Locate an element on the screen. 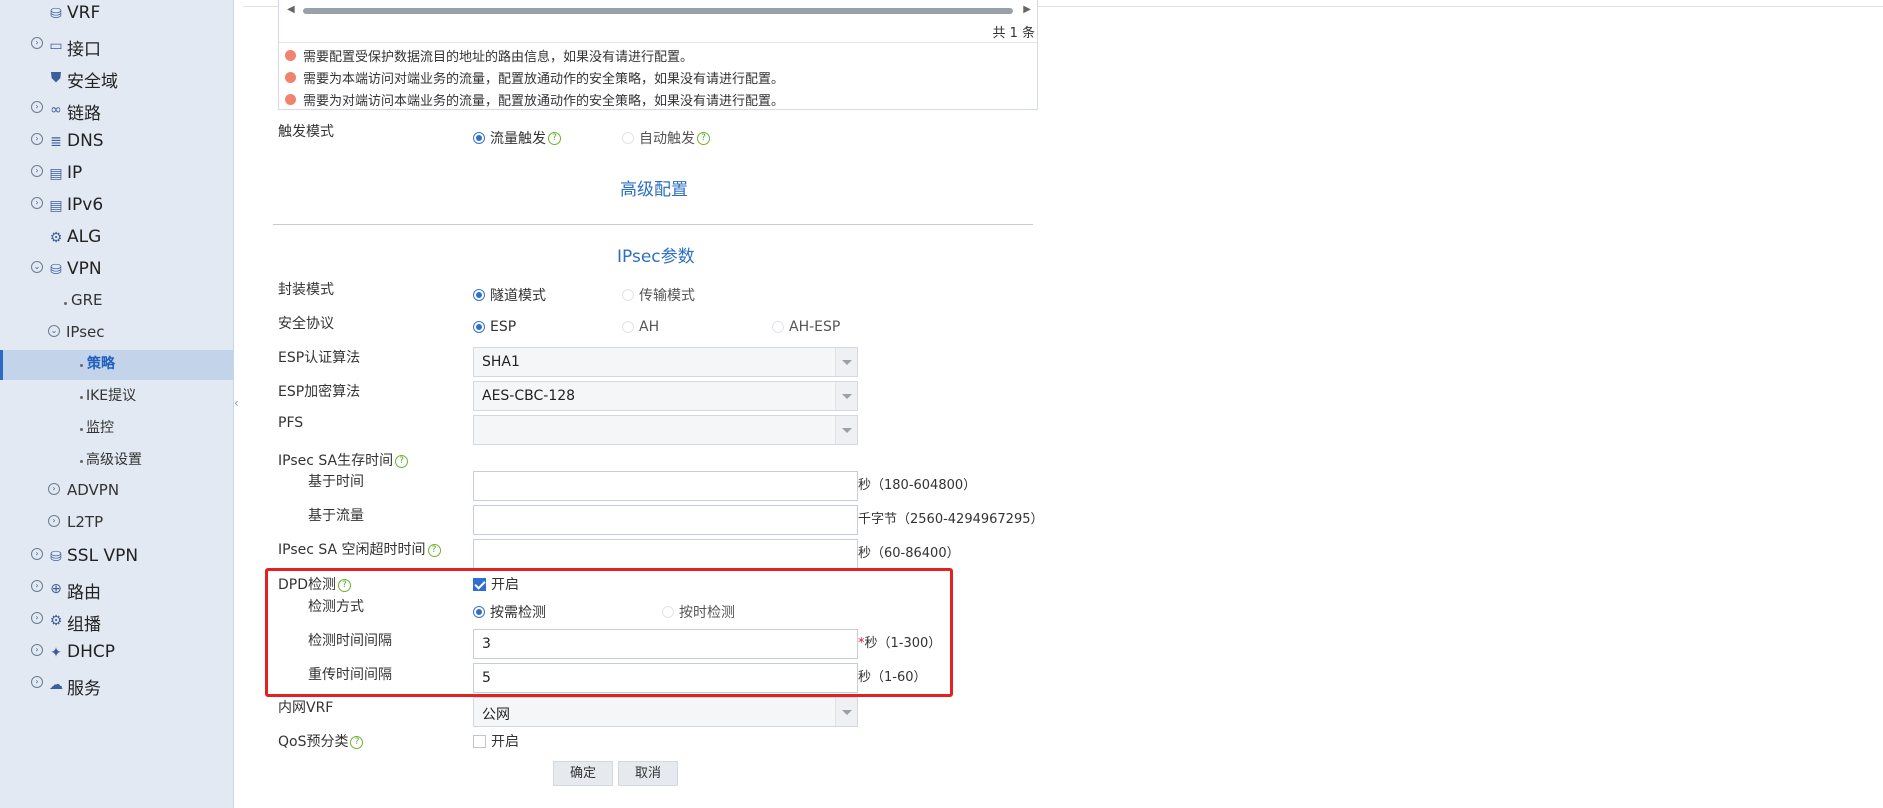 The height and width of the screenshot is (808, 1883). trigger-mode-label: 触发模式 is located at coordinates (306, 132).